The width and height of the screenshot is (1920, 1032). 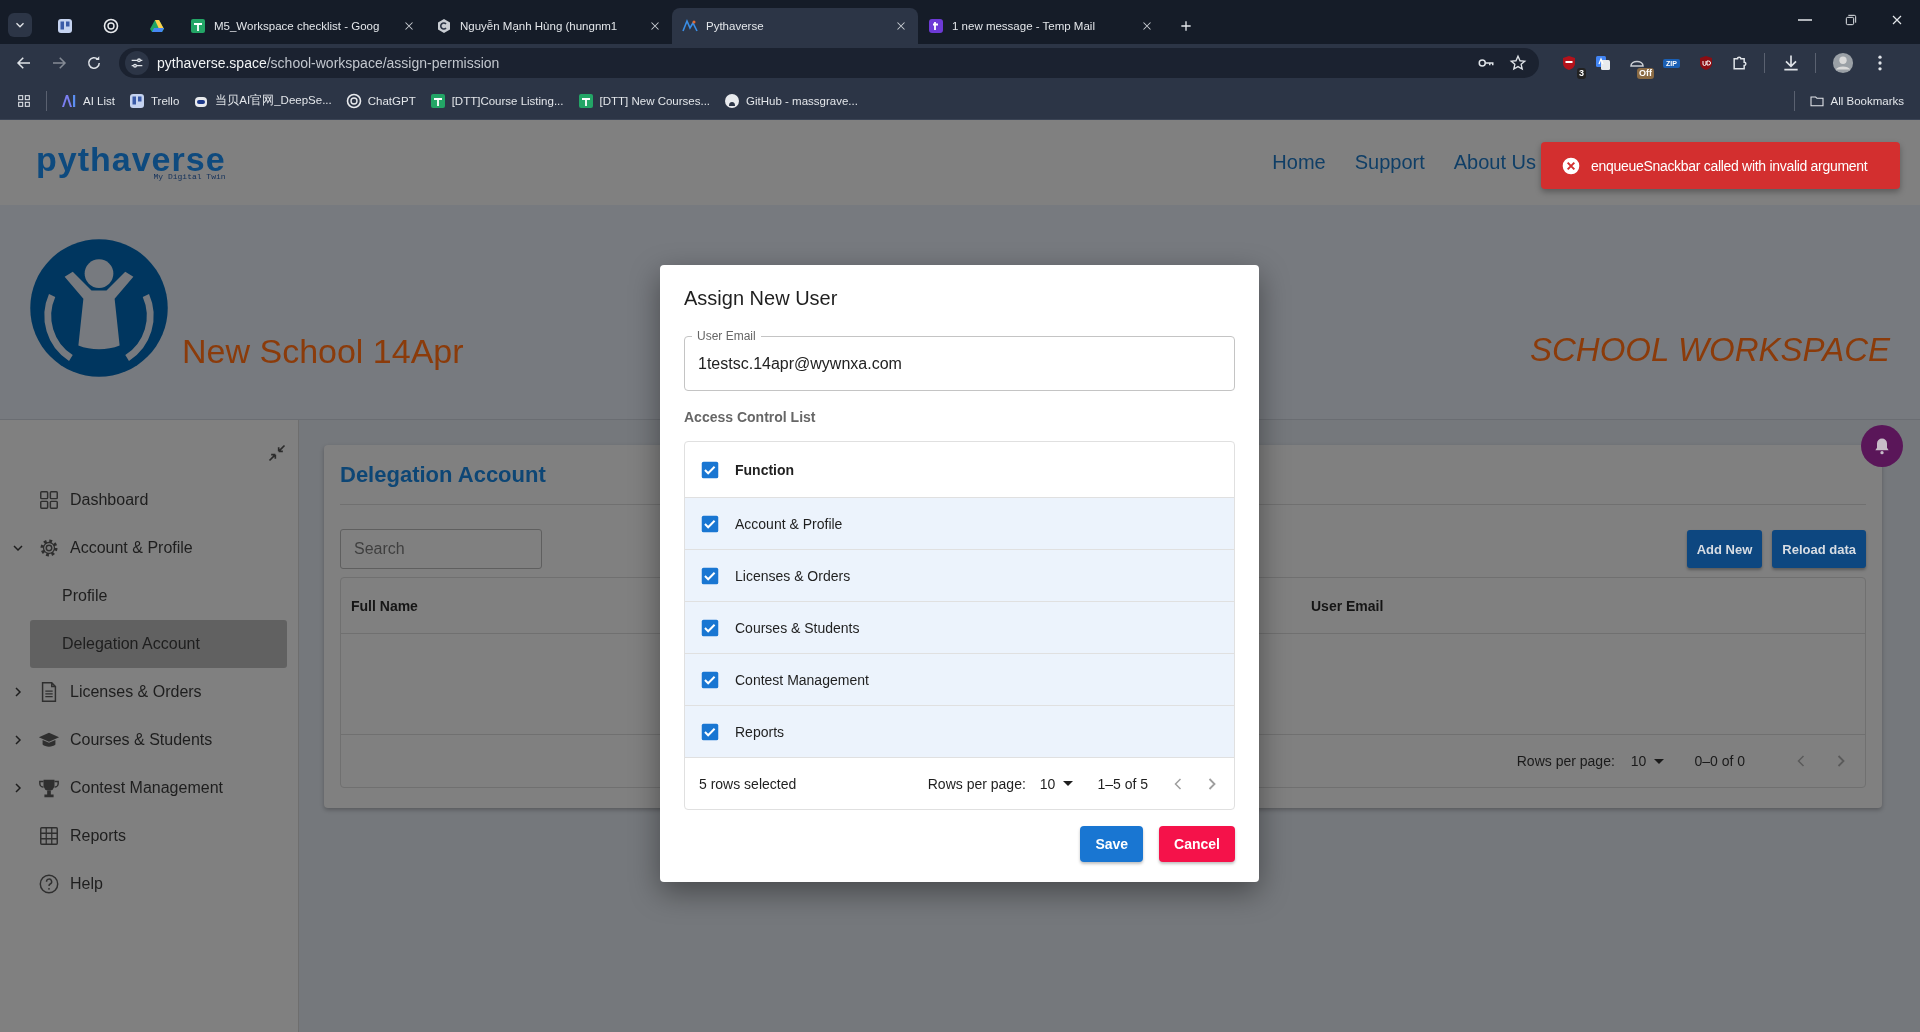 What do you see at coordinates (158, 596) in the screenshot?
I see `sidebar-item: Profile` at bounding box center [158, 596].